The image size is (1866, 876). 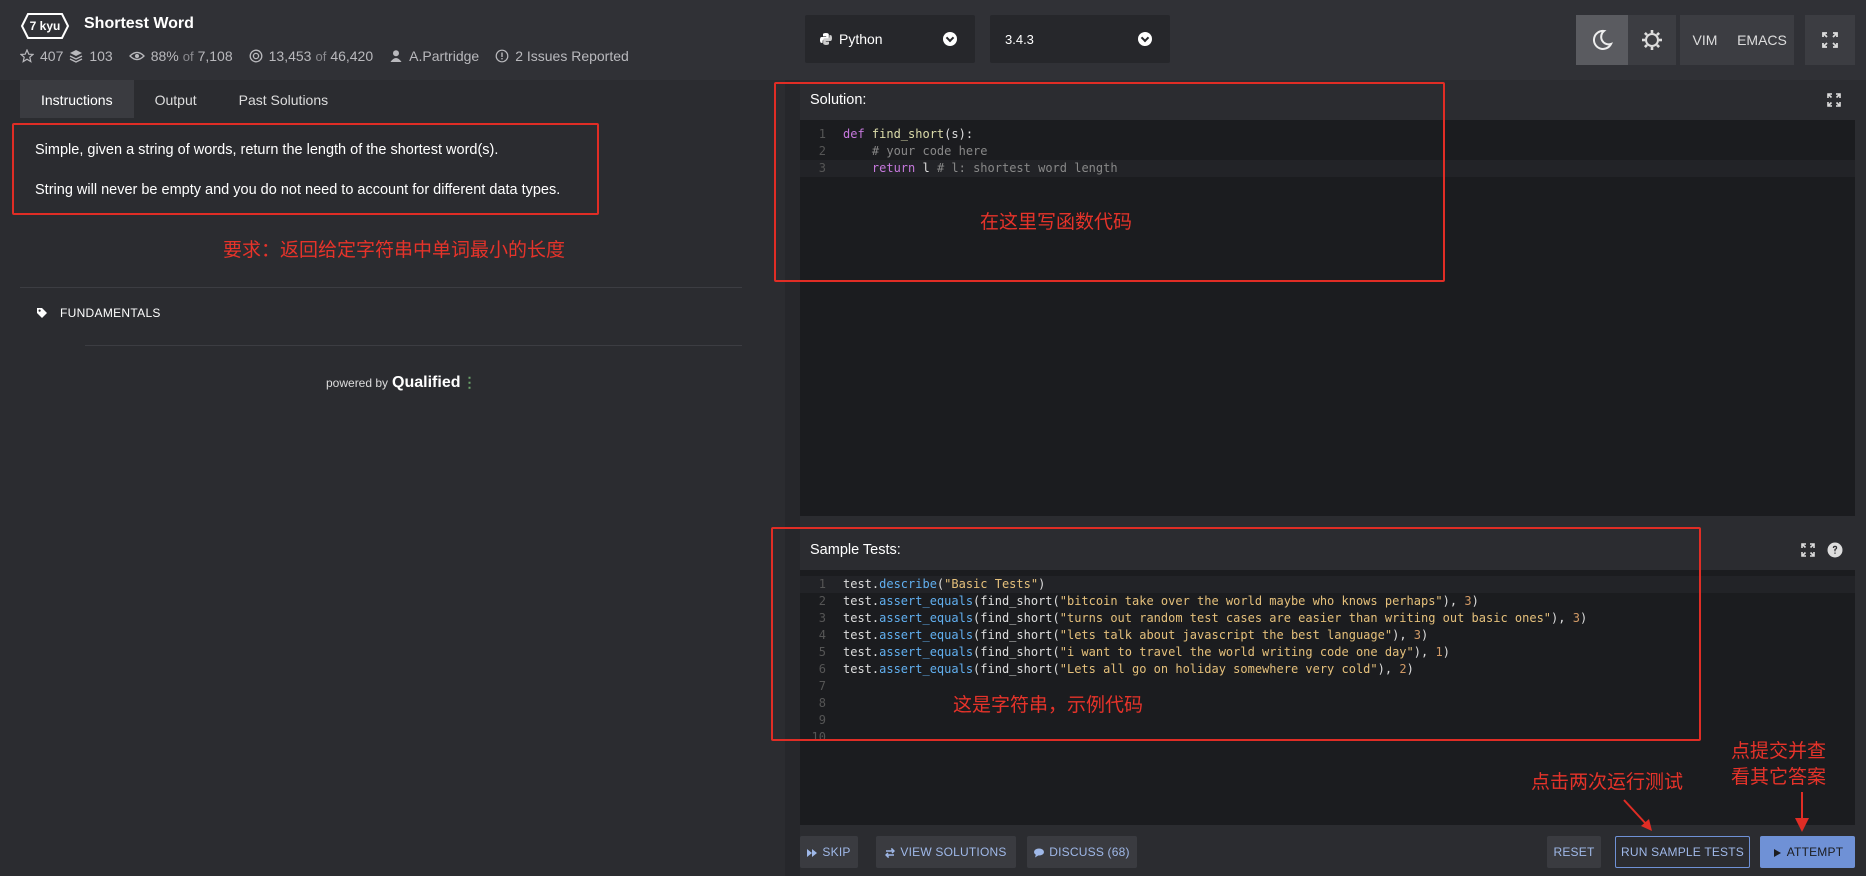 What do you see at coordinates (139, 23) in the screenshot?
I see `kata-title: Shortest Word` at bounding box center [139, 23].